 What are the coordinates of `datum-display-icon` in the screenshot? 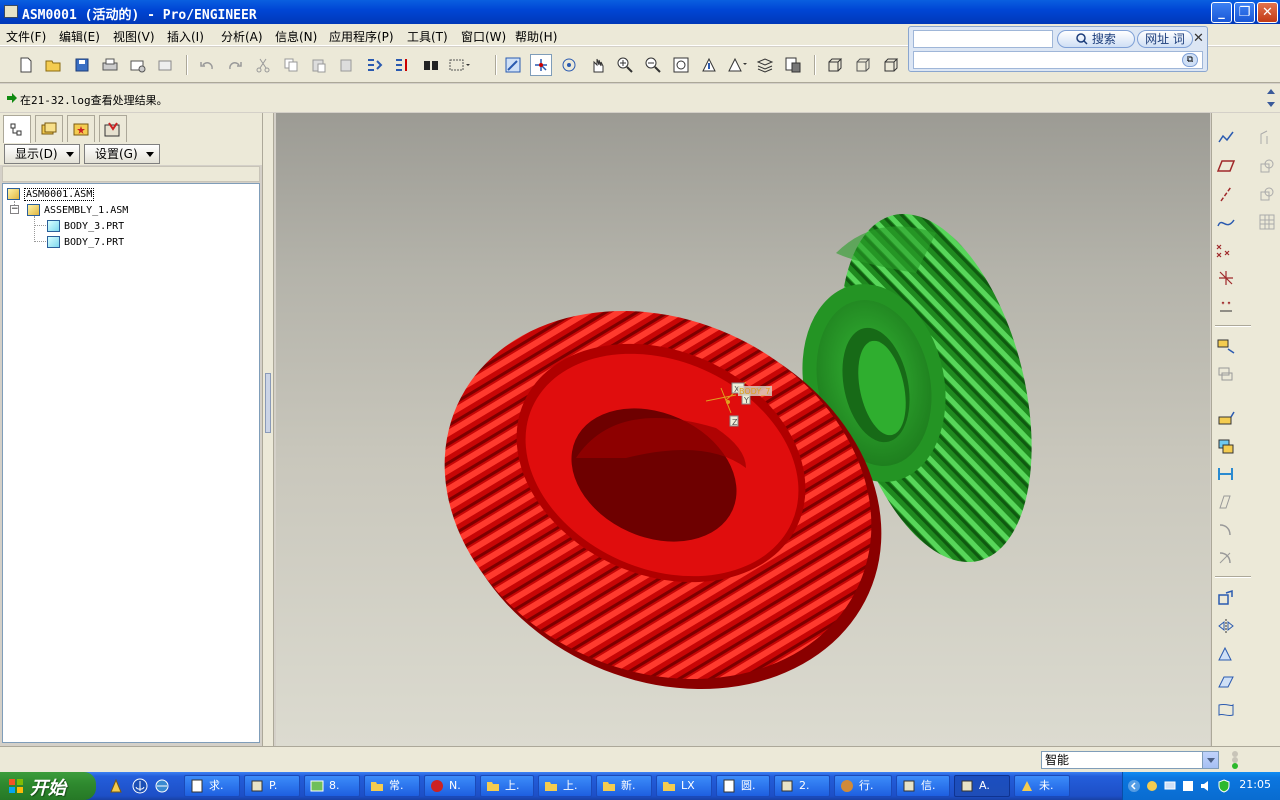 It's located at (1226, 138).